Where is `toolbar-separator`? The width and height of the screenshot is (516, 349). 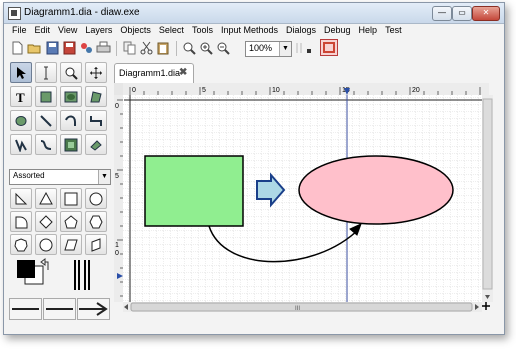 toolbar-separator is located at coordinates (176, 48).